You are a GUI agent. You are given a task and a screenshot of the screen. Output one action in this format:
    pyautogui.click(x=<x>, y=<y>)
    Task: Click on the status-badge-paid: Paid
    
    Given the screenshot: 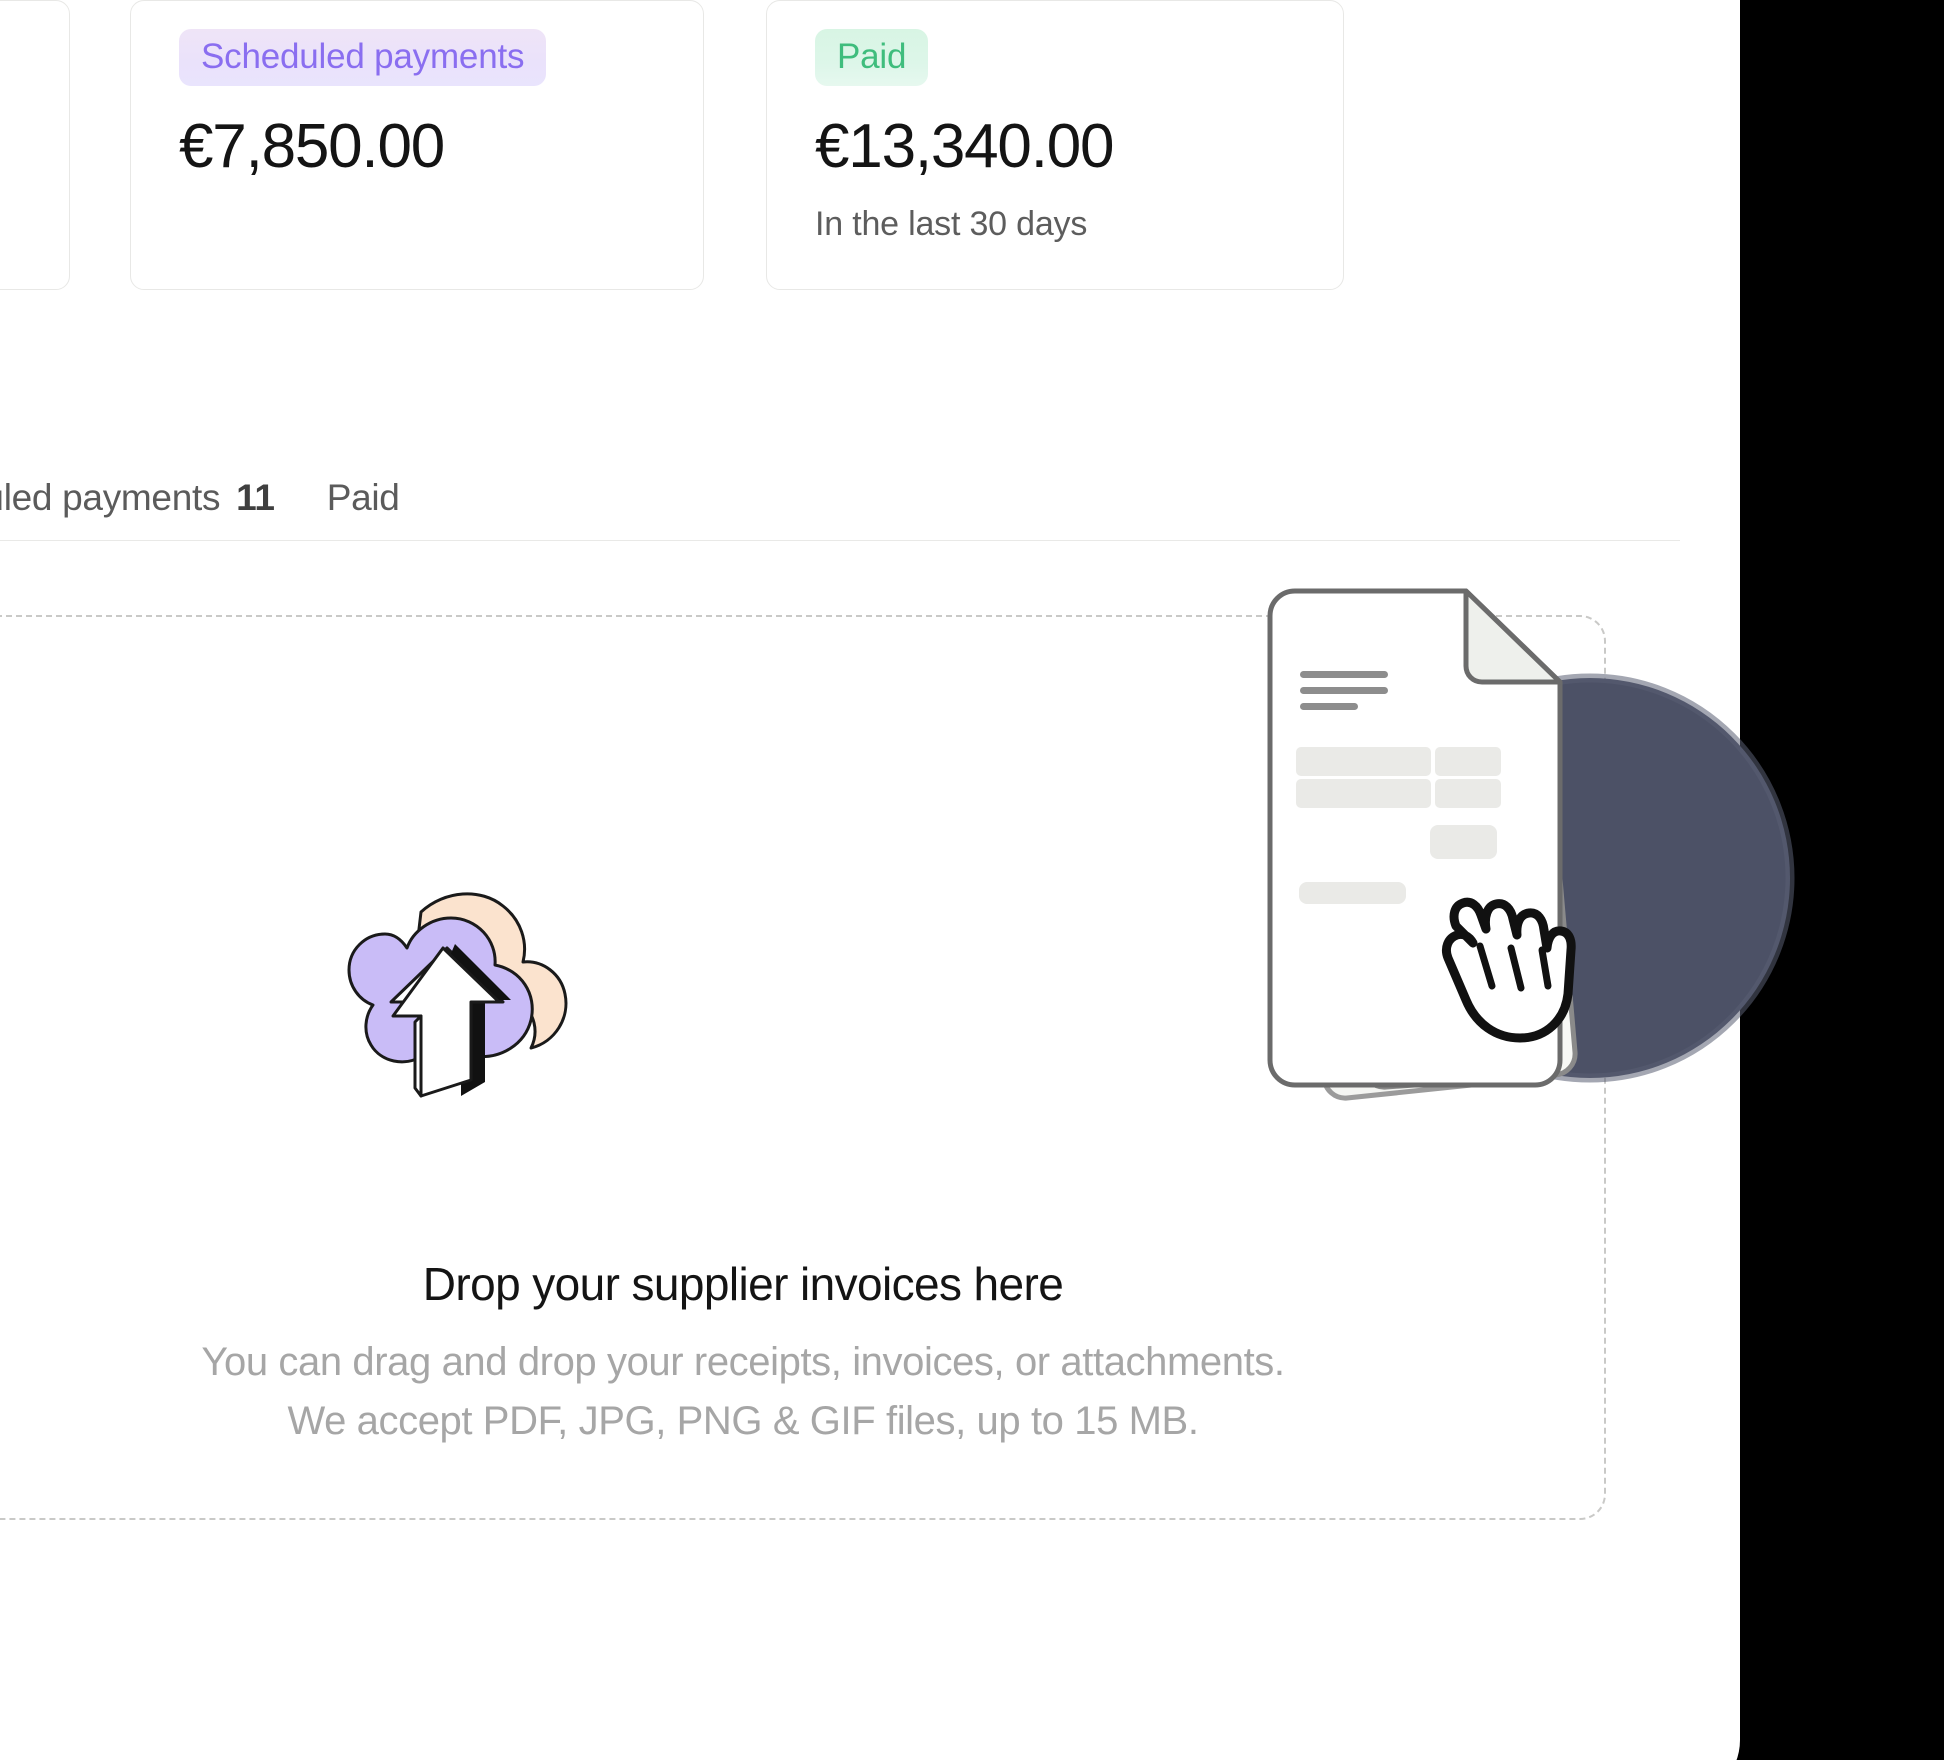 What is the action you would take?
    pyautogui.click(x=872, y=57)
    